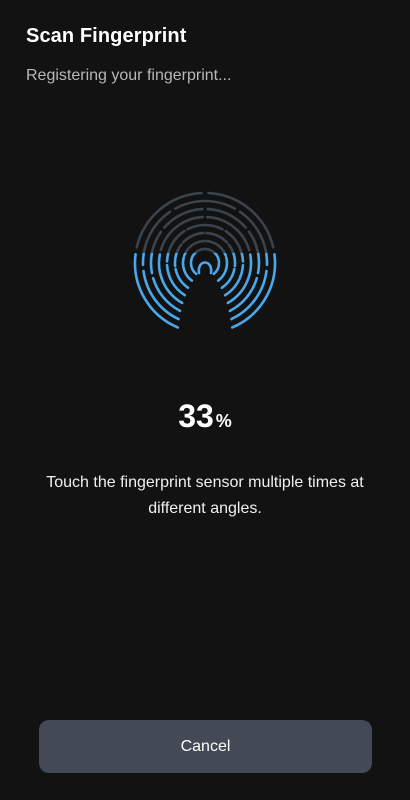 The height and width of the screenshot is (800, 410). I want to click on progress-percent: 33%, so click(205, 416).